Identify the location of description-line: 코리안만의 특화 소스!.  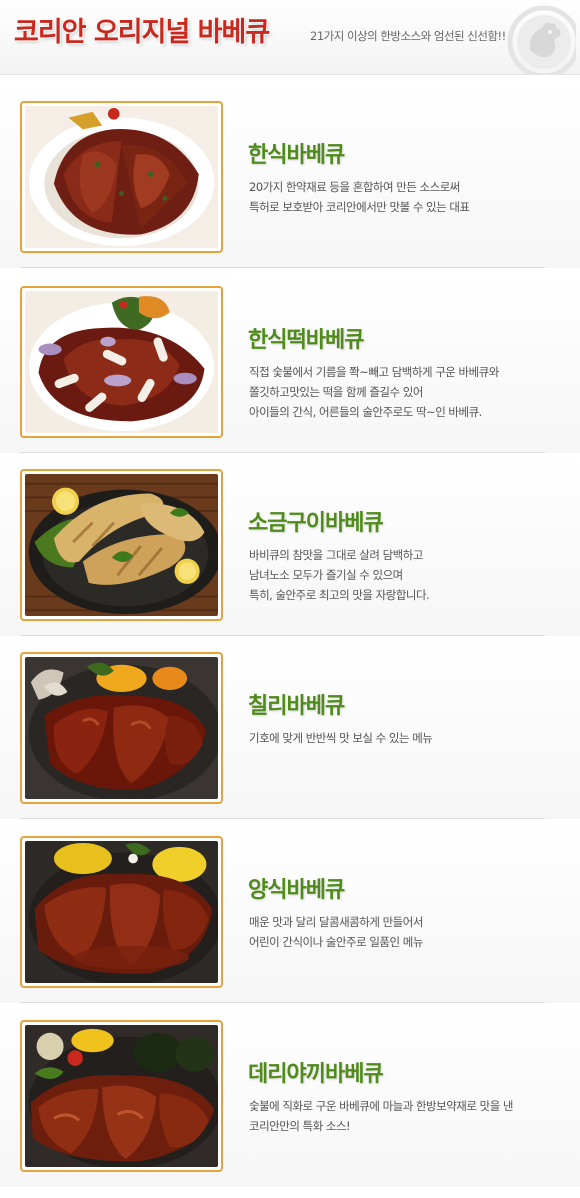
(300, 1126).